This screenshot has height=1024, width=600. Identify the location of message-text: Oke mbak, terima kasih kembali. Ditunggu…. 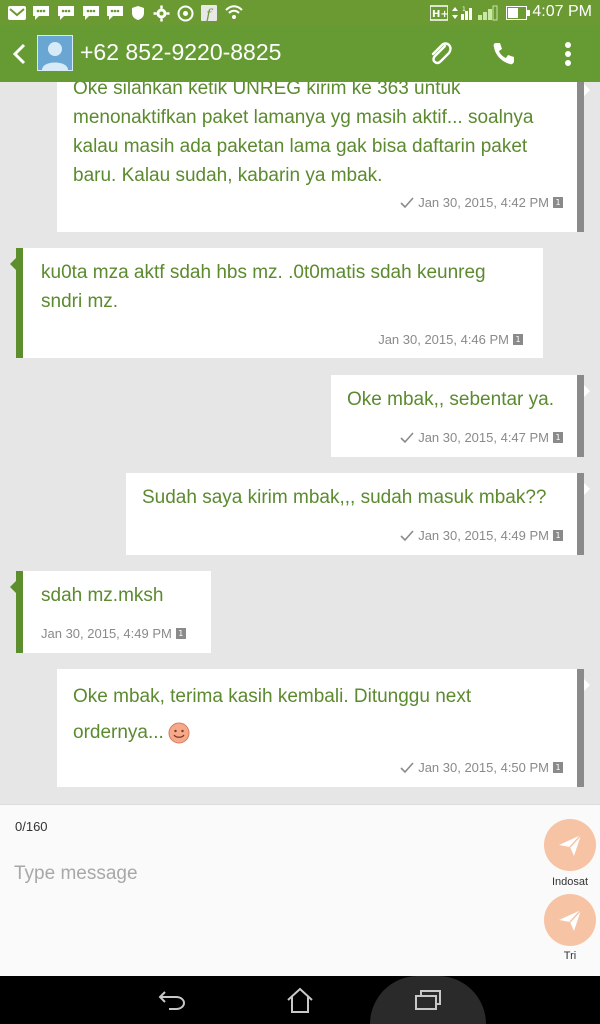
(308, 715).